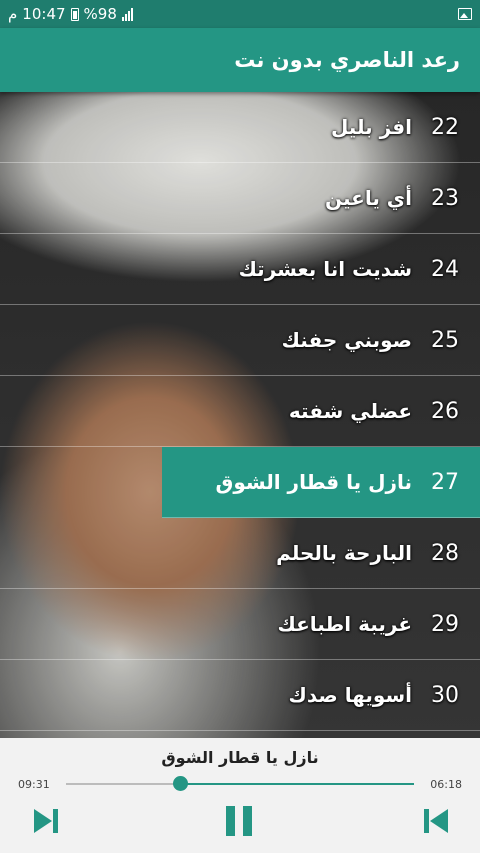  Describe the element at coordinates (465, 14) in the screenshot. I see `gallery-icon` at that location.